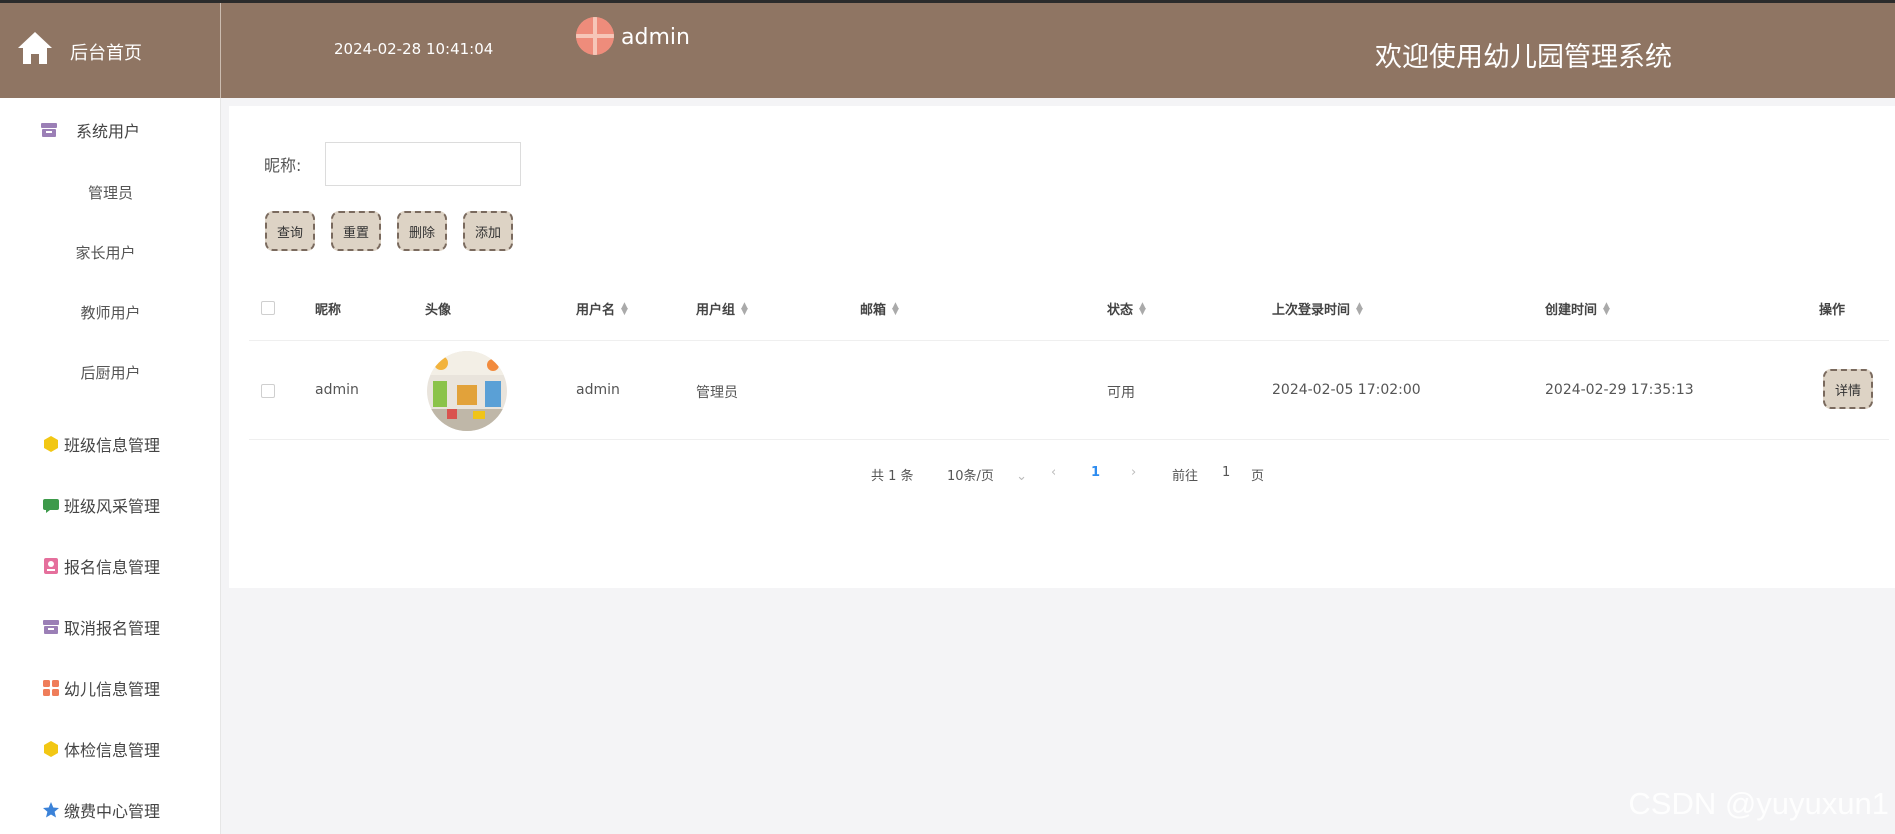 This screenshot has height=834, width=1895. Describe the element at coordinates (422, 231) in the screenshot. I see `delete-button: 删除` at that location.